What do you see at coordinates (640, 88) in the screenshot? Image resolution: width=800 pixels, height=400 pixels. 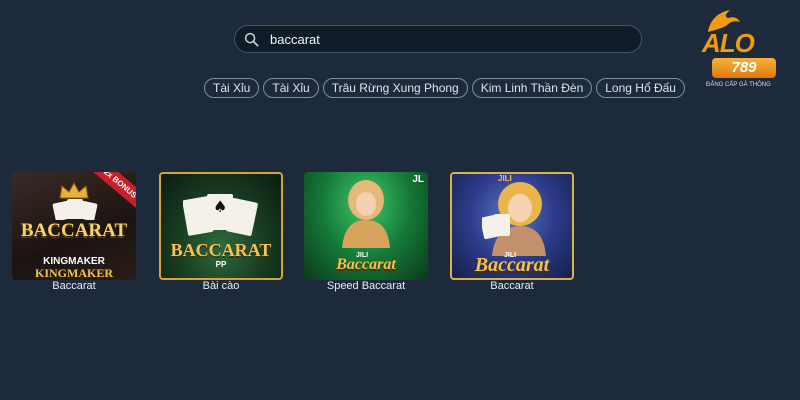 I see `chip-long-ho-dau: Long Hổ Đấu` at bounding box center [640, 88].